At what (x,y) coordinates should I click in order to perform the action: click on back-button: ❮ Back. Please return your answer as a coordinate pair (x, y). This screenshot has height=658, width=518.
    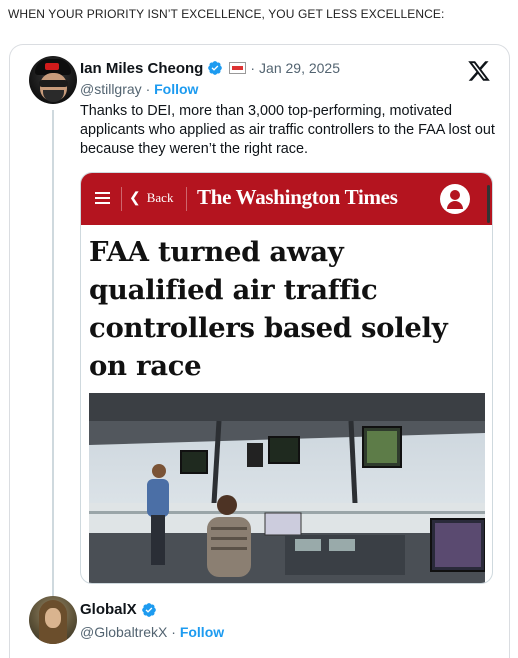
    Looking at the image, I should click on (151, 198).